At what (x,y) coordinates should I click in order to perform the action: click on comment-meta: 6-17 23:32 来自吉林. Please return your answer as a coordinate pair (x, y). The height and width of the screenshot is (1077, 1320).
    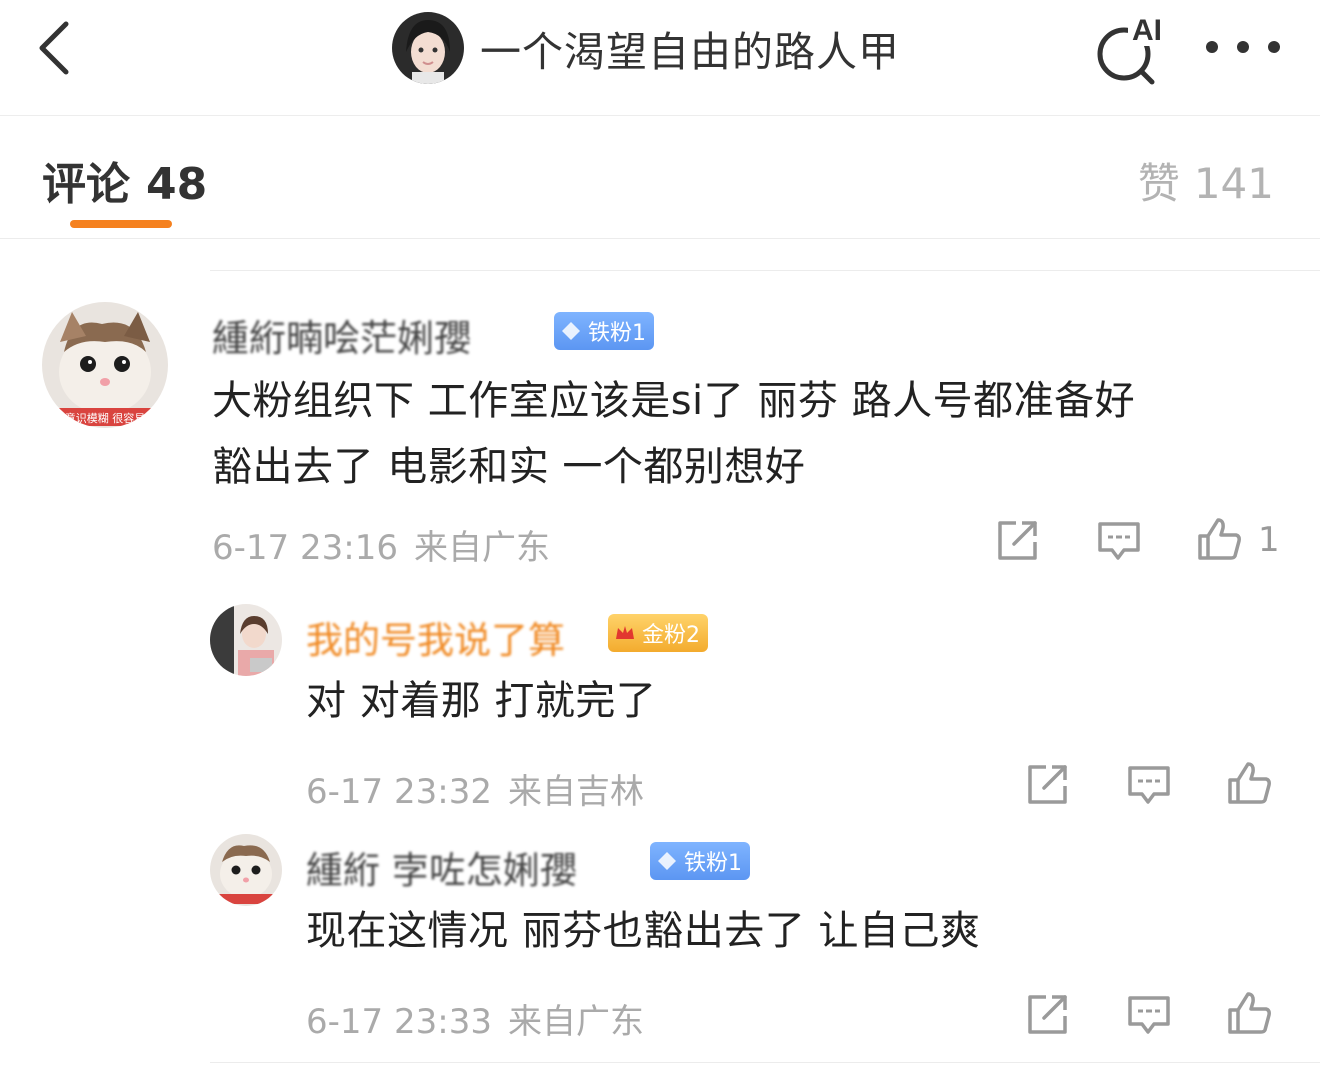
    Looking at the image, I should click on (475, 788).